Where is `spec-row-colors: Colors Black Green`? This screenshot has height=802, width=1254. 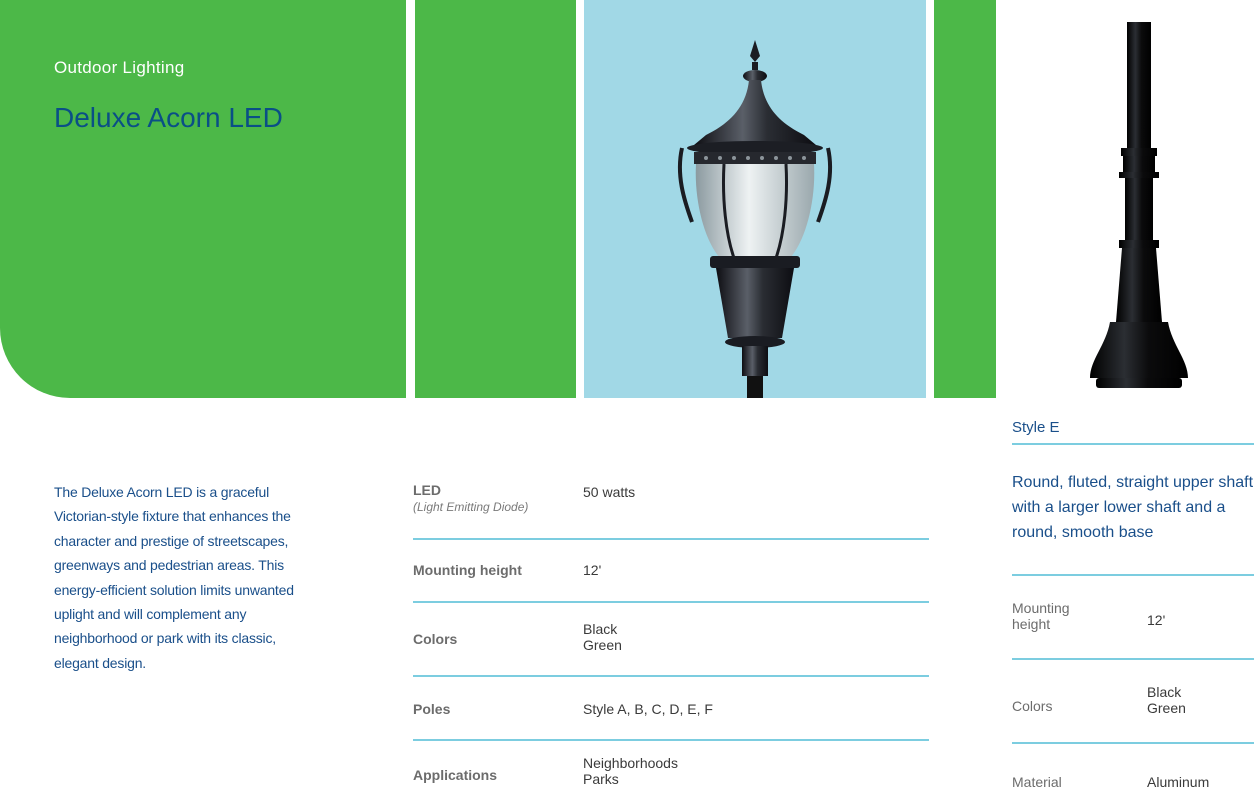 spec-row-colors: Colors Black Green is located at coordinates (671, 640).